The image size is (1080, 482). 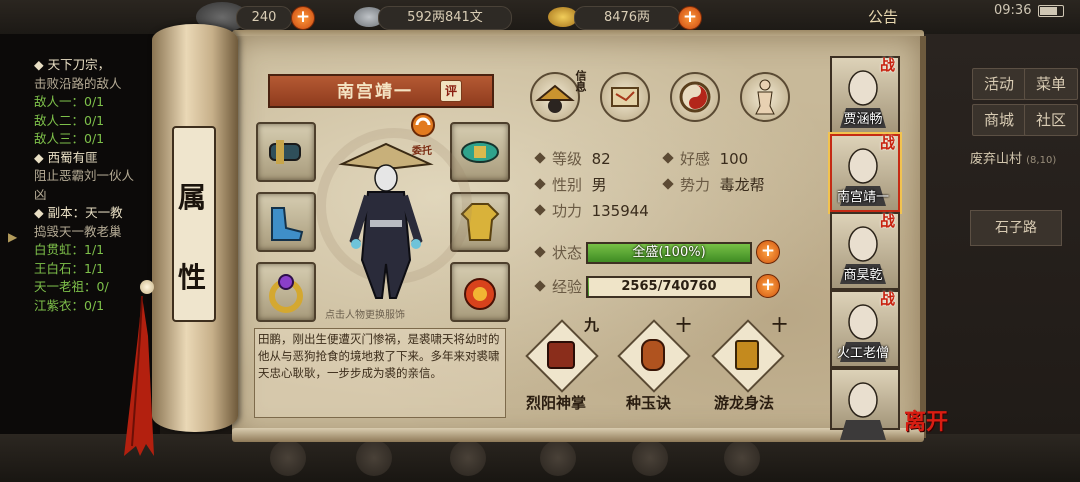 I want to click on exp-bar: 2565/740760, so click(x=669, y=287).